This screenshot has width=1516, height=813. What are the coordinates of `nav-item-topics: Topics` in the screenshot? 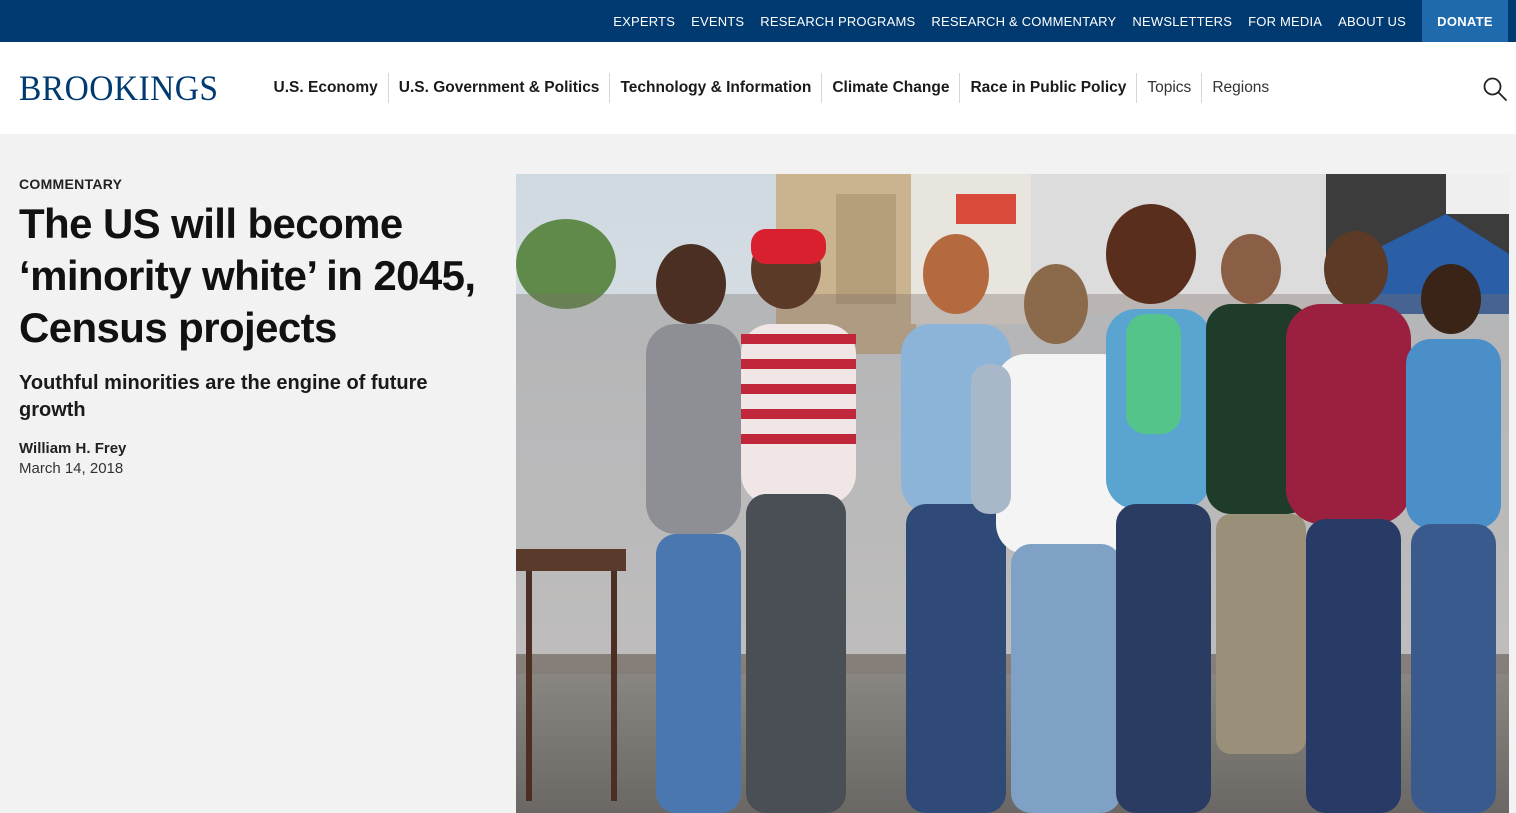 It's located at (1170, 88).